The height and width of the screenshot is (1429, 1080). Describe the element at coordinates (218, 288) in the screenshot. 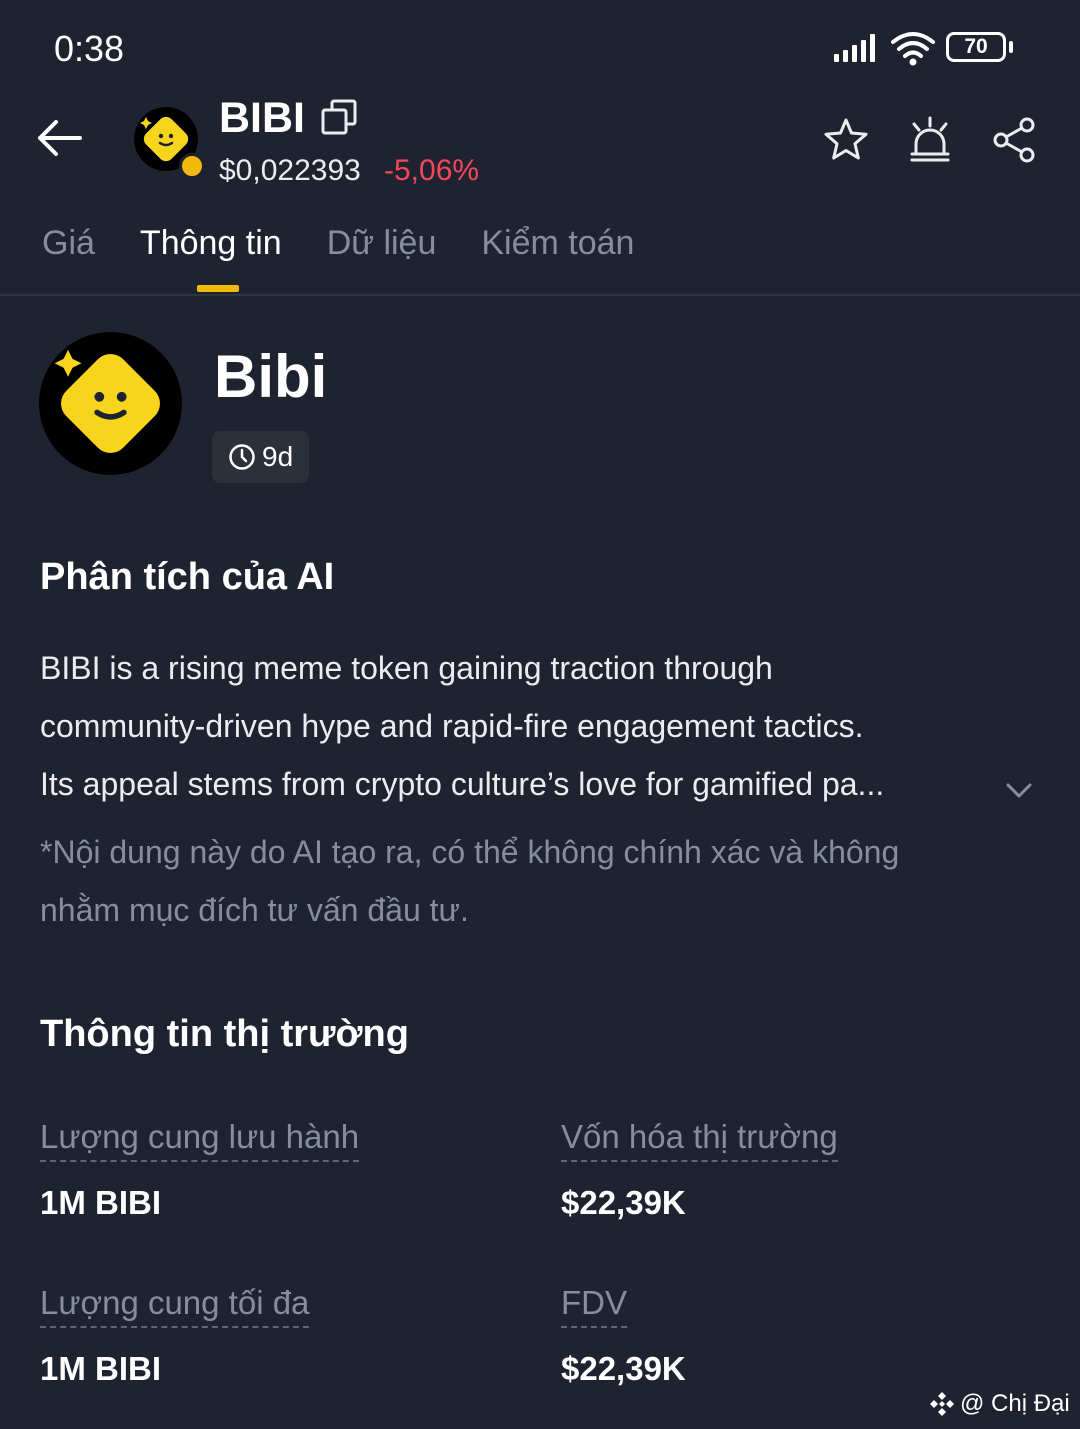

I see `active-tab-indicator` at that location.